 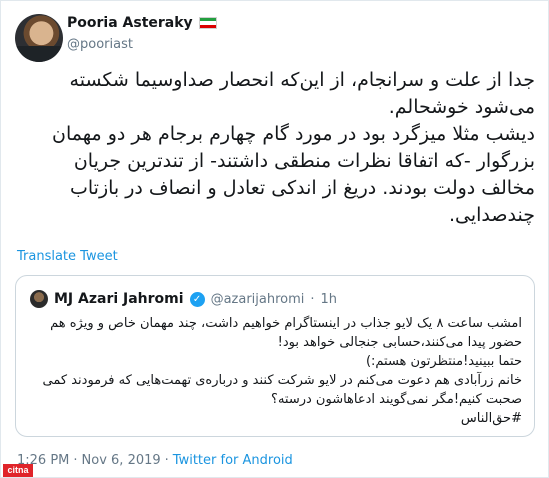 I want to click on translate-tweet-link: Translate Tweet, so click(x=67, y=256).